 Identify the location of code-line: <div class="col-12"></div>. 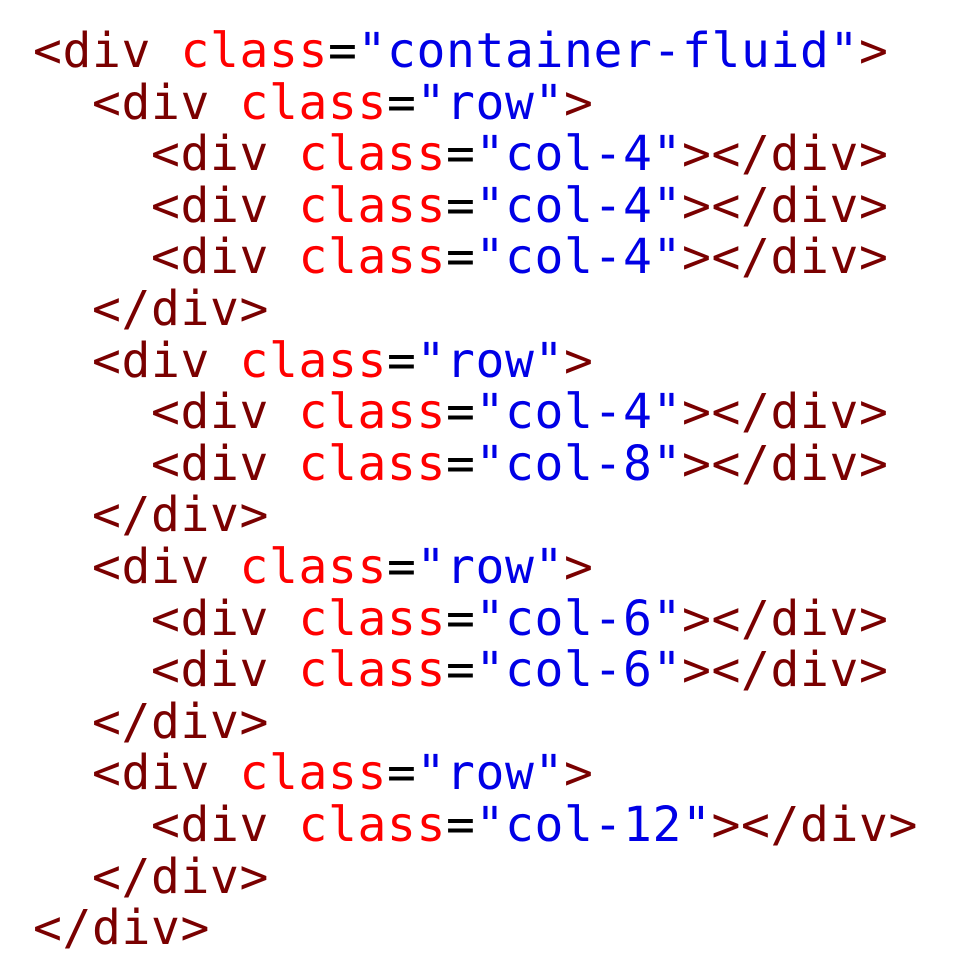
(475, 824).